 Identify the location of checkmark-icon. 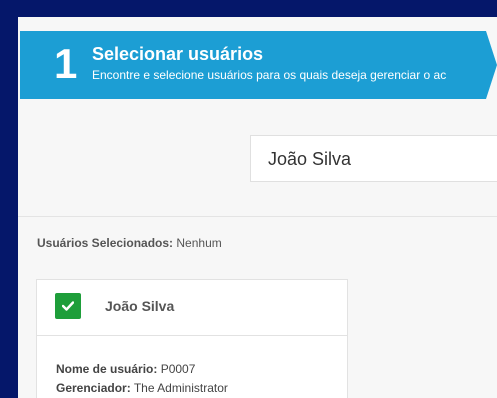
(68, 306).